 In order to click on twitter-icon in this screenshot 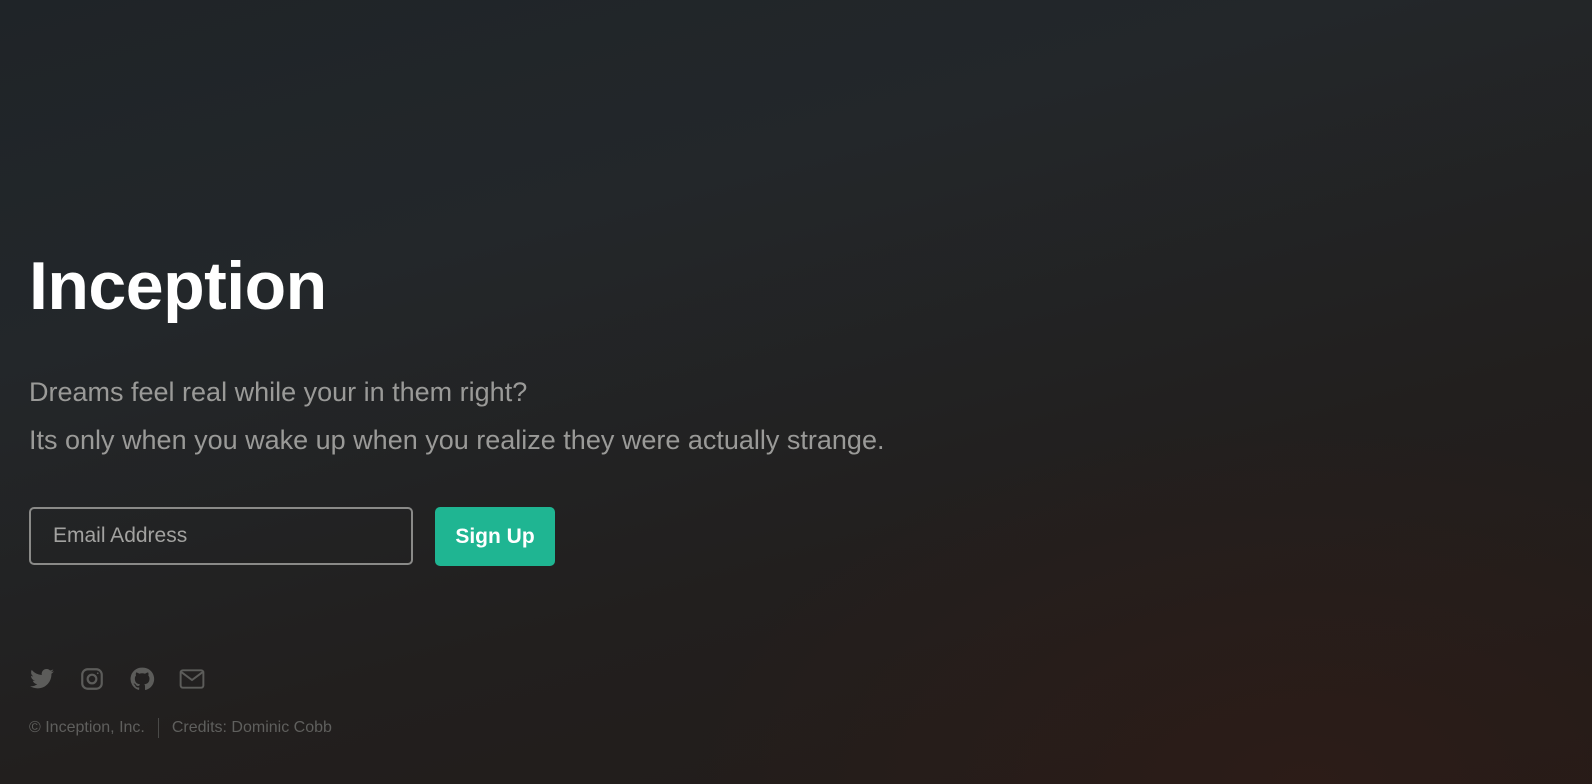, I will do `click(42, 678)`.